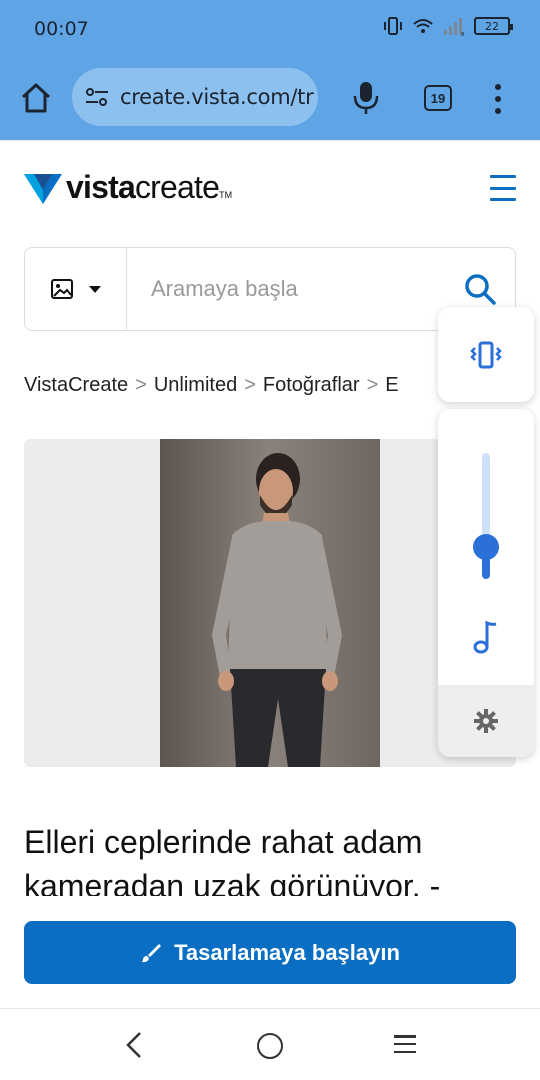 The width and height of the screenshot is (540, 1080). I want to click on home-icon, so click(36, 98).